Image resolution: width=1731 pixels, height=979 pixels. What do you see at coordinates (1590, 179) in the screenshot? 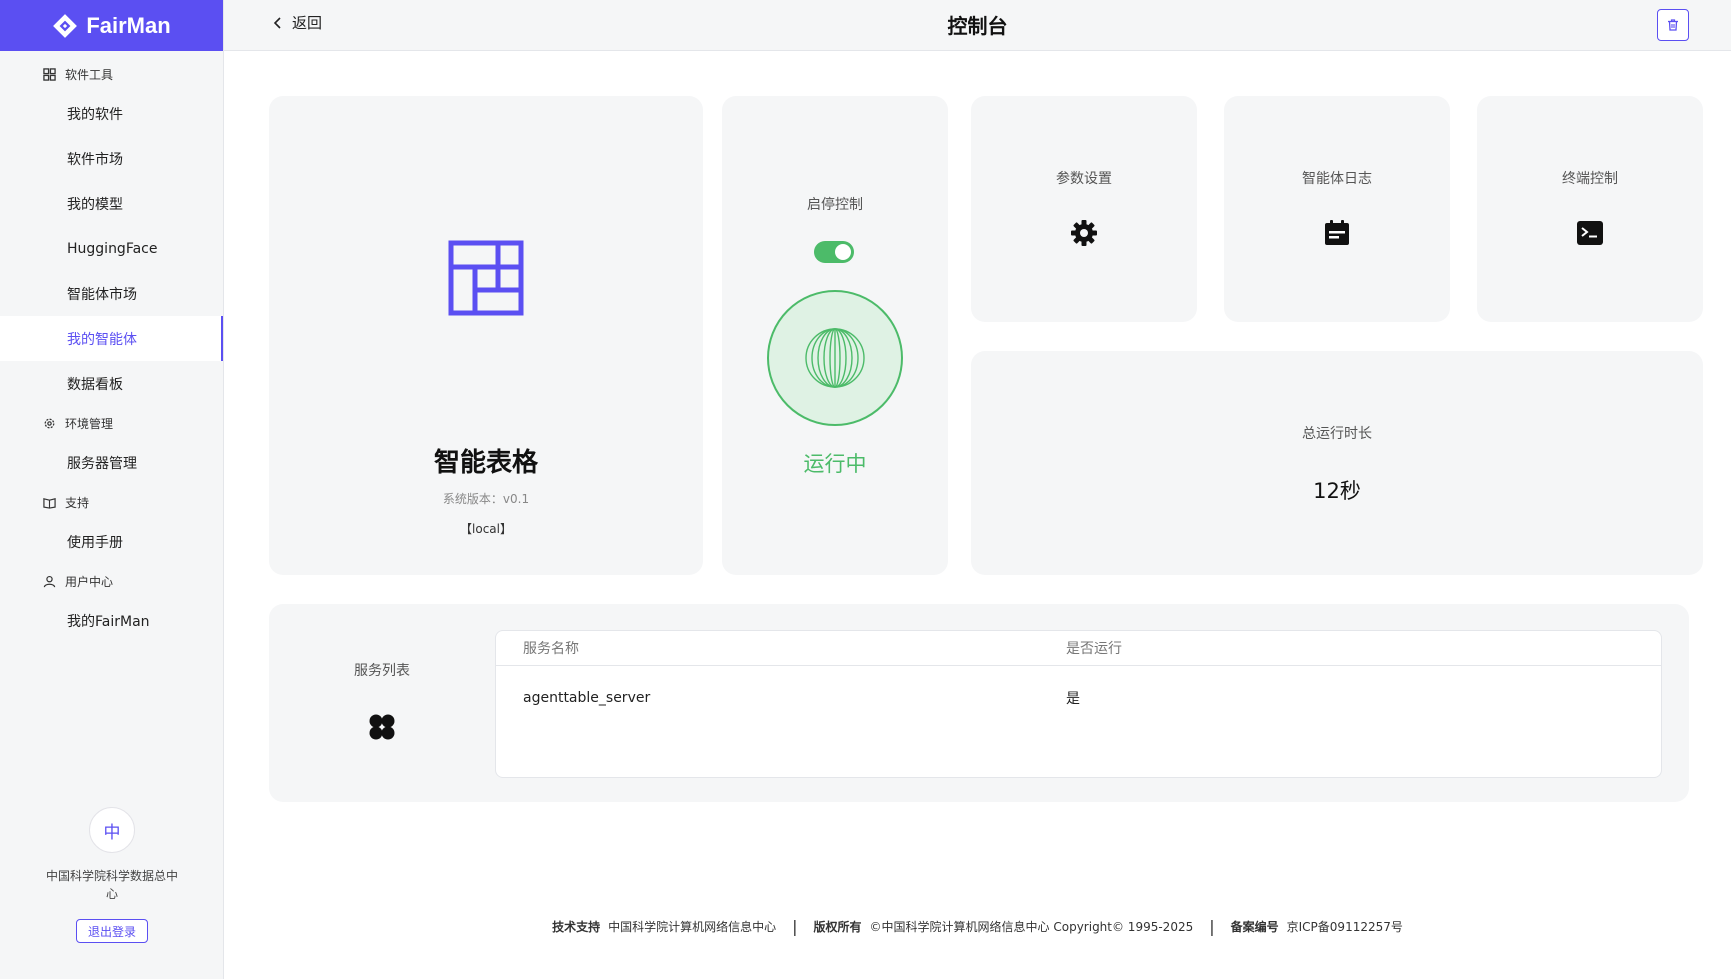
I see `terminal-label: 终端控制` at bounding box center [1590, 179].